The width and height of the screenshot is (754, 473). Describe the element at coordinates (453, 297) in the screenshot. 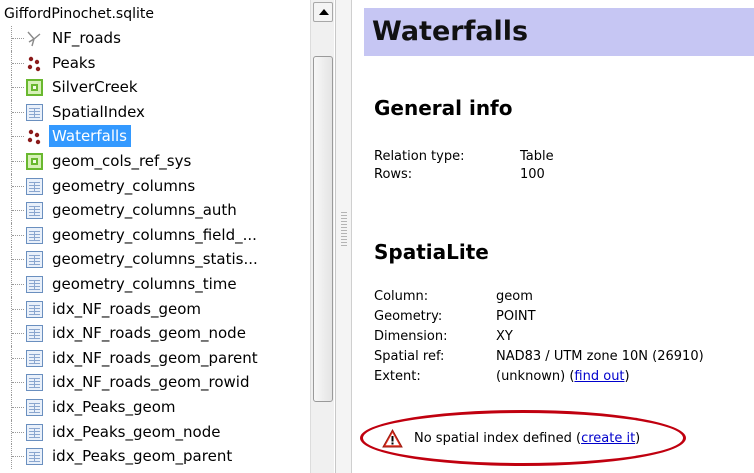

I see `column-row: Column: geom` at that location.